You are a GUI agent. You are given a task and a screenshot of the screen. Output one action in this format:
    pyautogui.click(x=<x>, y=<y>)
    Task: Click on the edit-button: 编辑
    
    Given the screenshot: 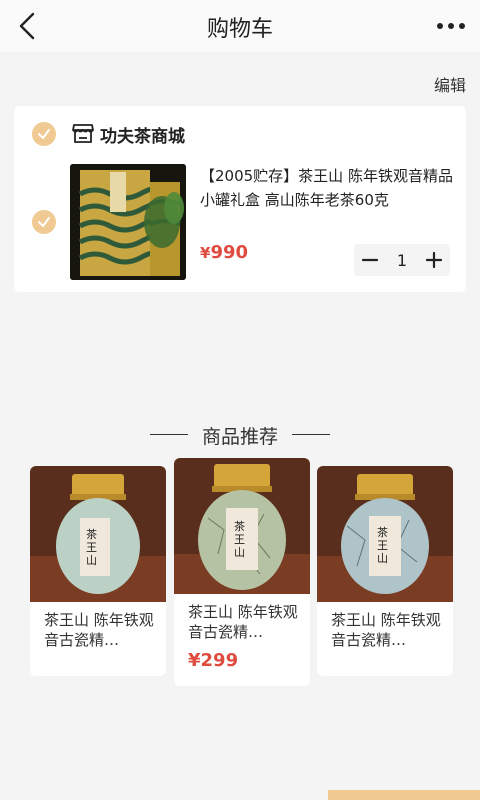 What is the action you would take?
    pyautogui.click(x=450, y=84)
    